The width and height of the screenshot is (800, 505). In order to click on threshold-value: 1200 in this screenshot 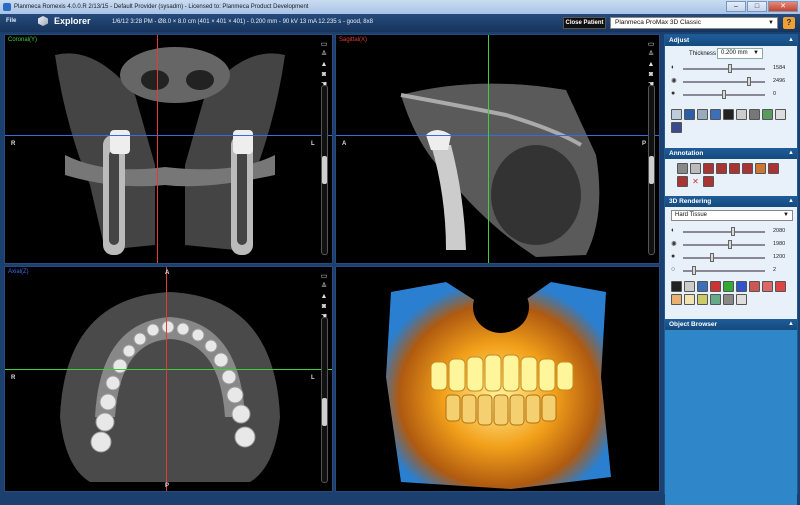, I will do `click(779, 257)`.